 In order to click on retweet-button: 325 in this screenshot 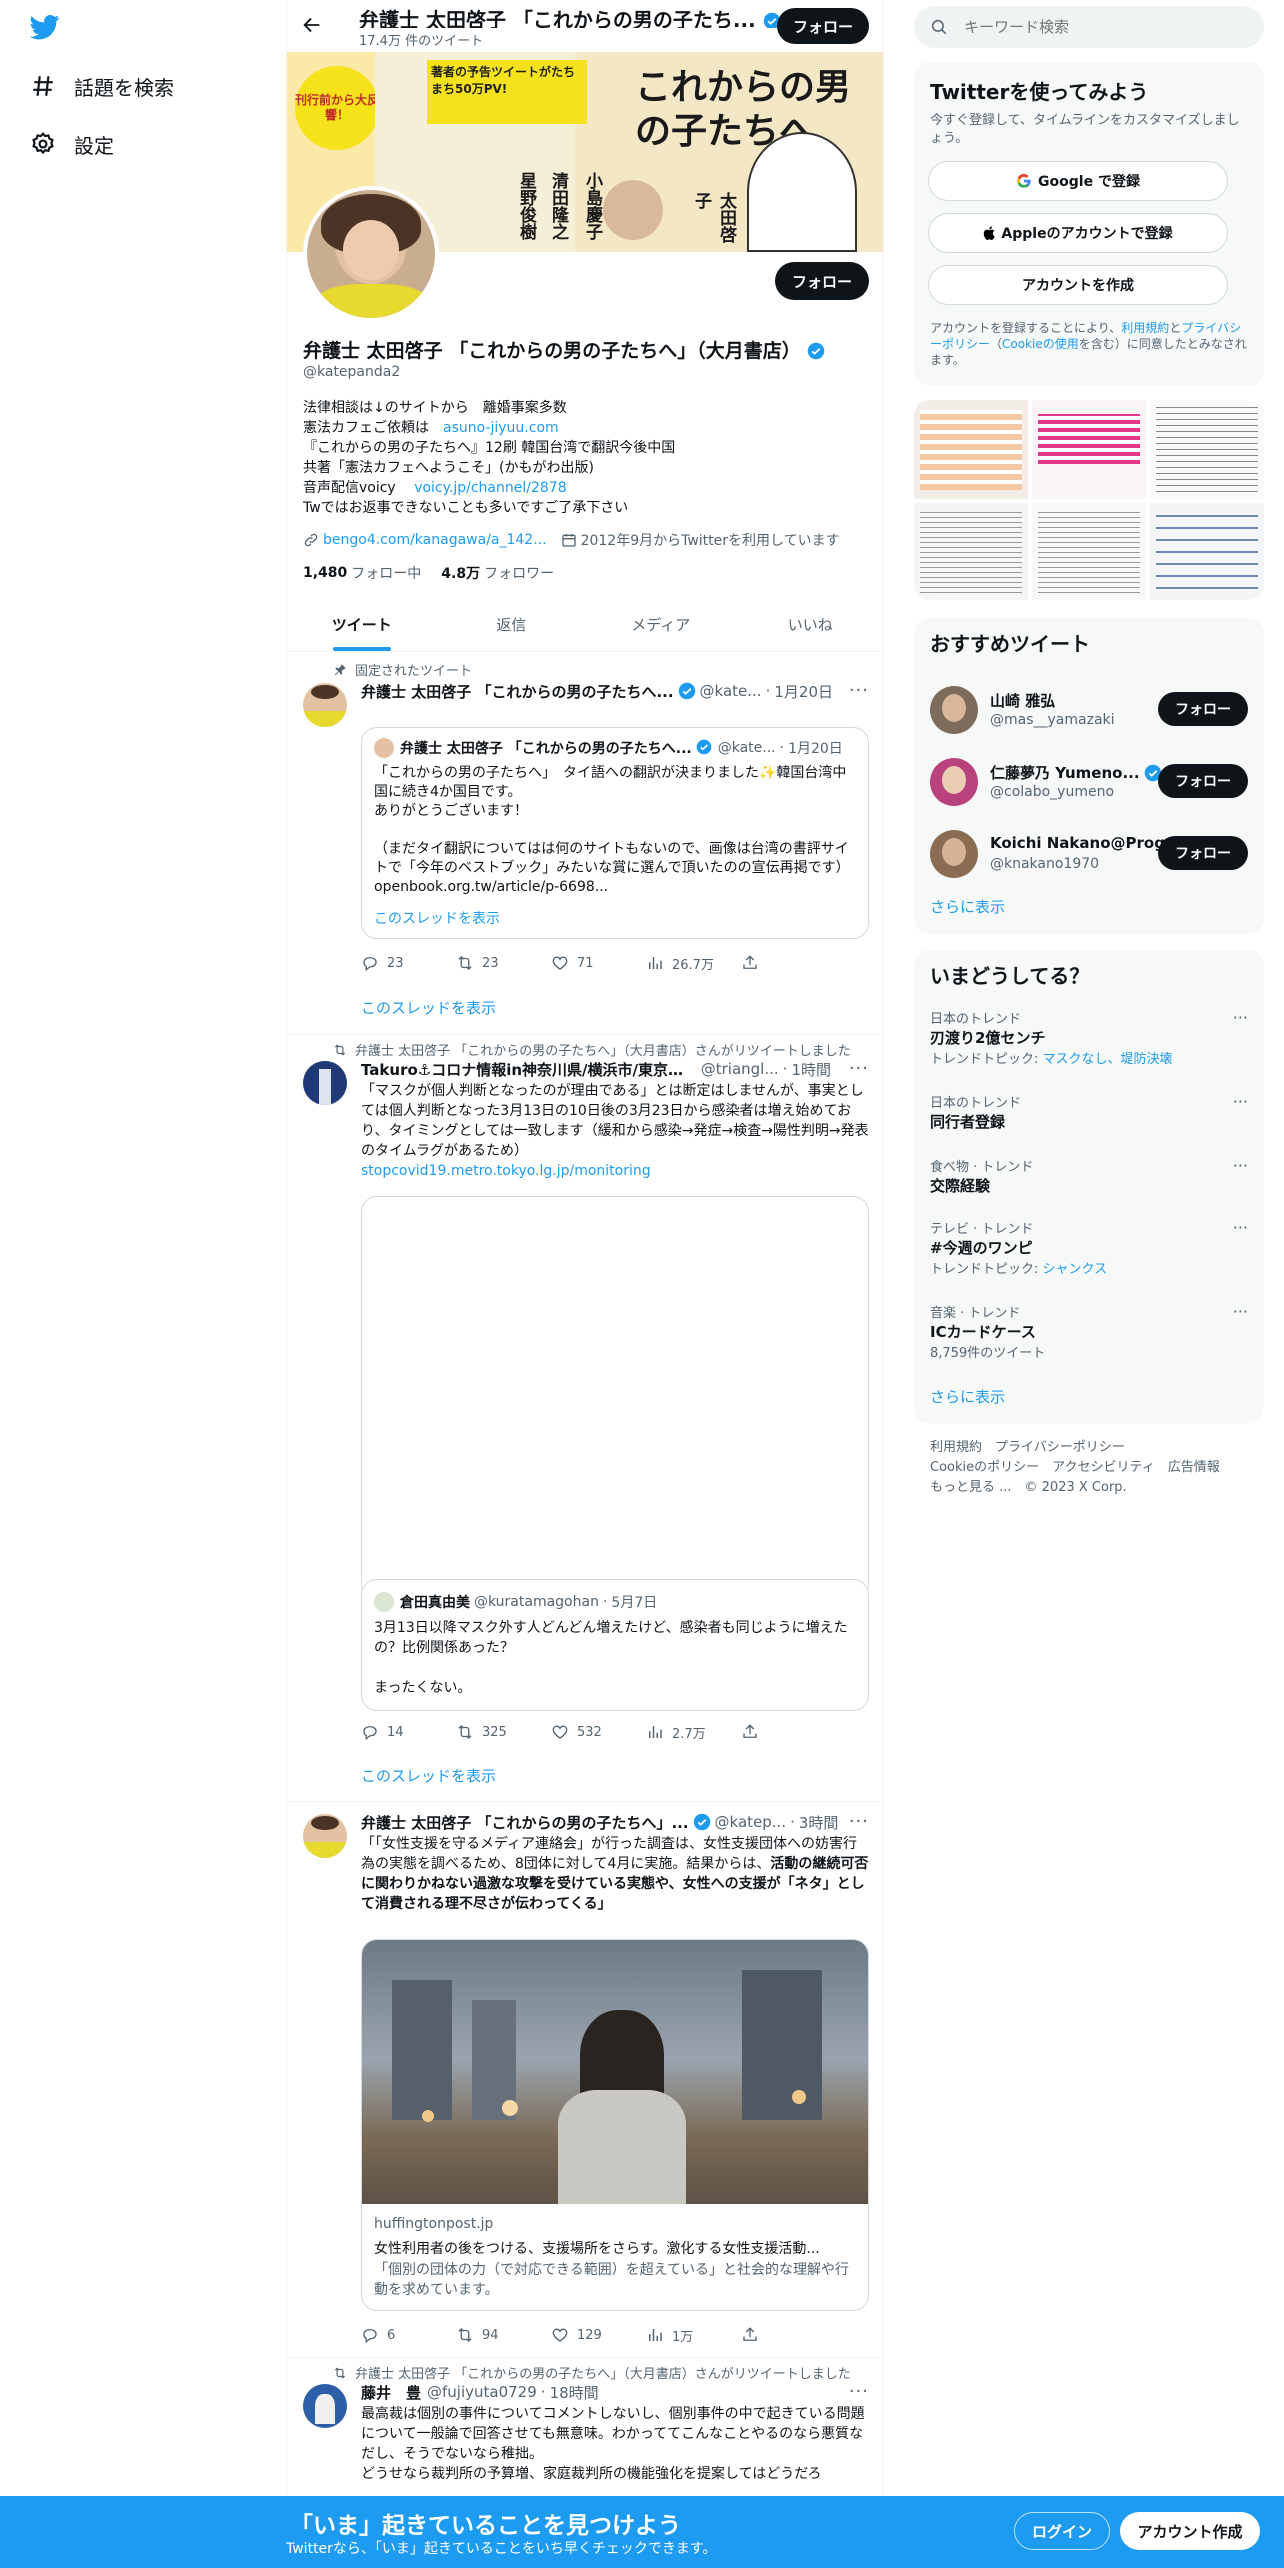, I will do `click(503, 1732)`.